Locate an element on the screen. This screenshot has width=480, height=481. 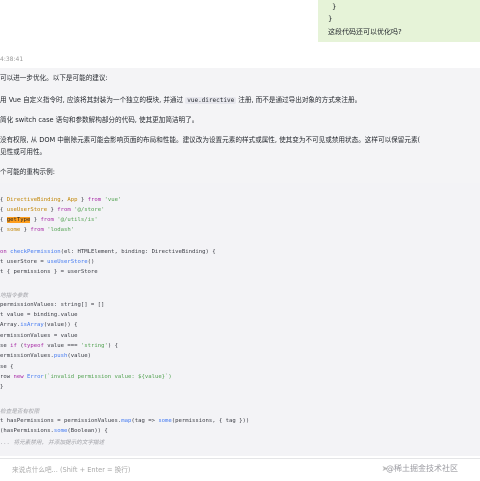
code-line: ermissionValues = value is located at coordinates (39, 336).